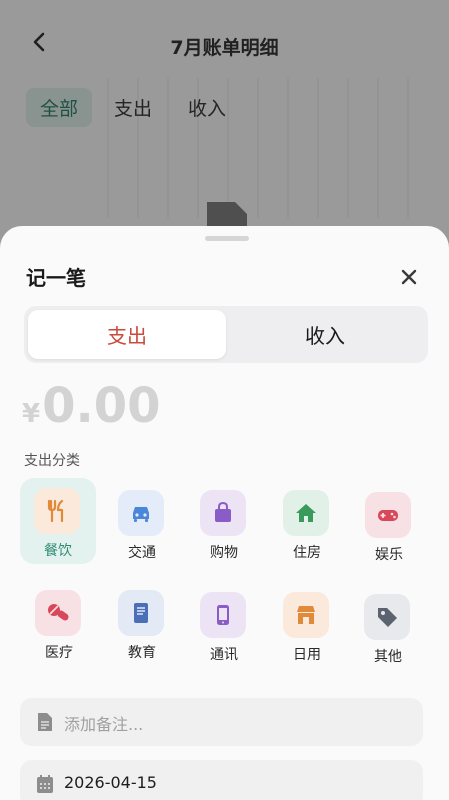  I want to click on category-medical: 医疗, so click(59, 623).